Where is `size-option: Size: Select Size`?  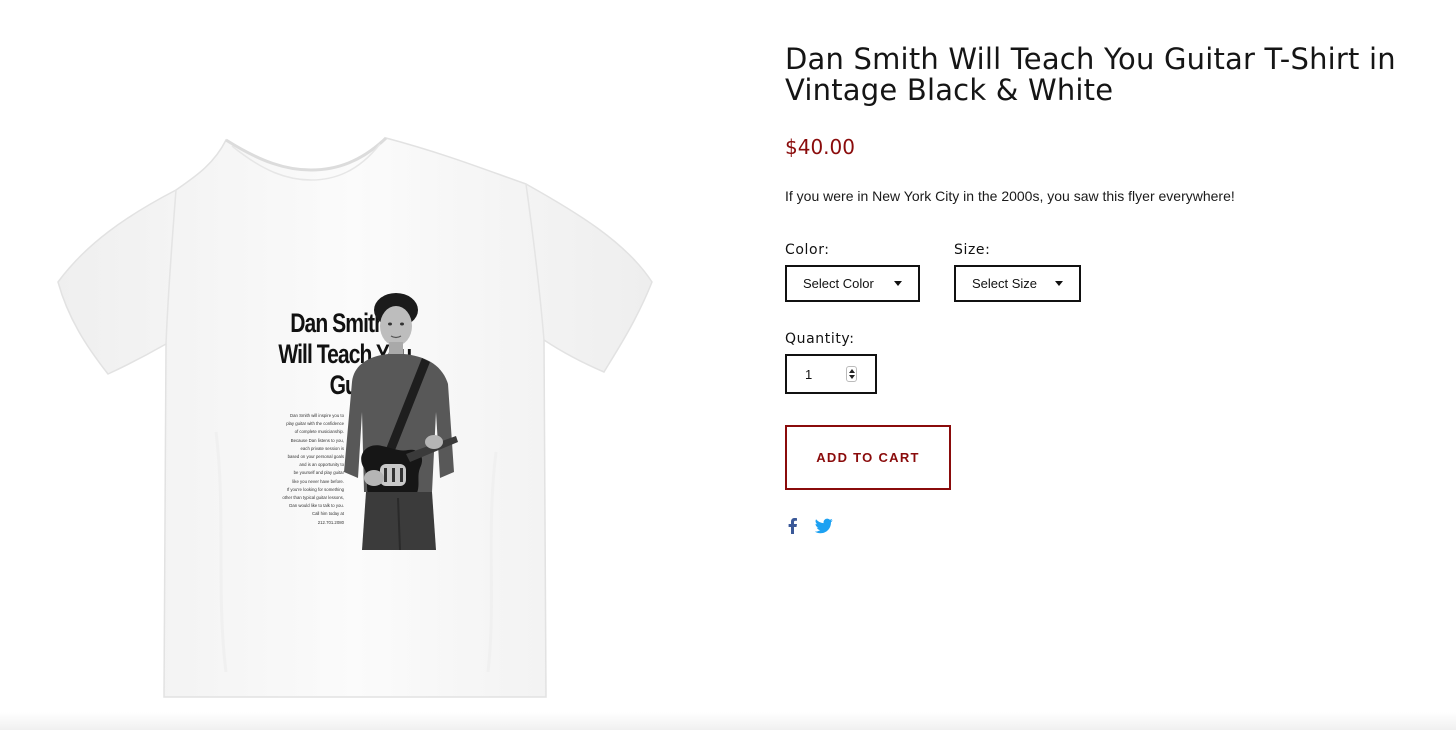
size-option: Size: Select Size is located at coordinates (1017, 272).